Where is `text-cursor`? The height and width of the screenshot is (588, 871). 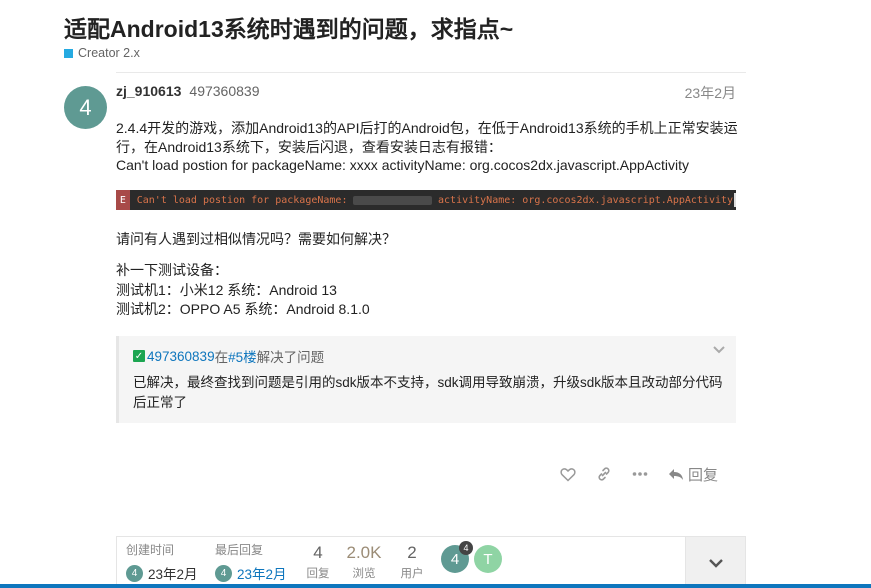 text-cursor is located at coordinates (735, 200).